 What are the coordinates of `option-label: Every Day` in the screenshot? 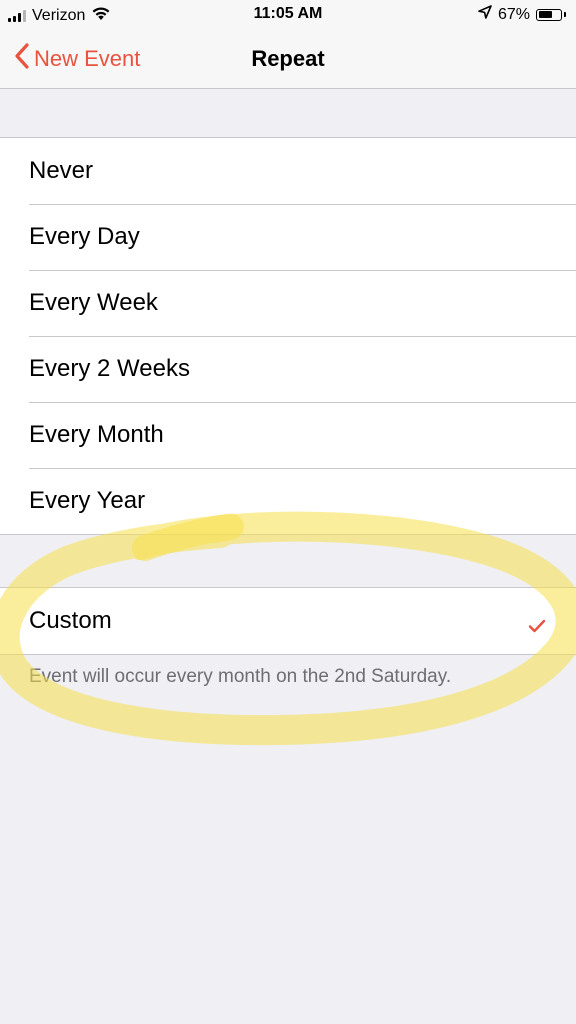 It's located at (84, 236).